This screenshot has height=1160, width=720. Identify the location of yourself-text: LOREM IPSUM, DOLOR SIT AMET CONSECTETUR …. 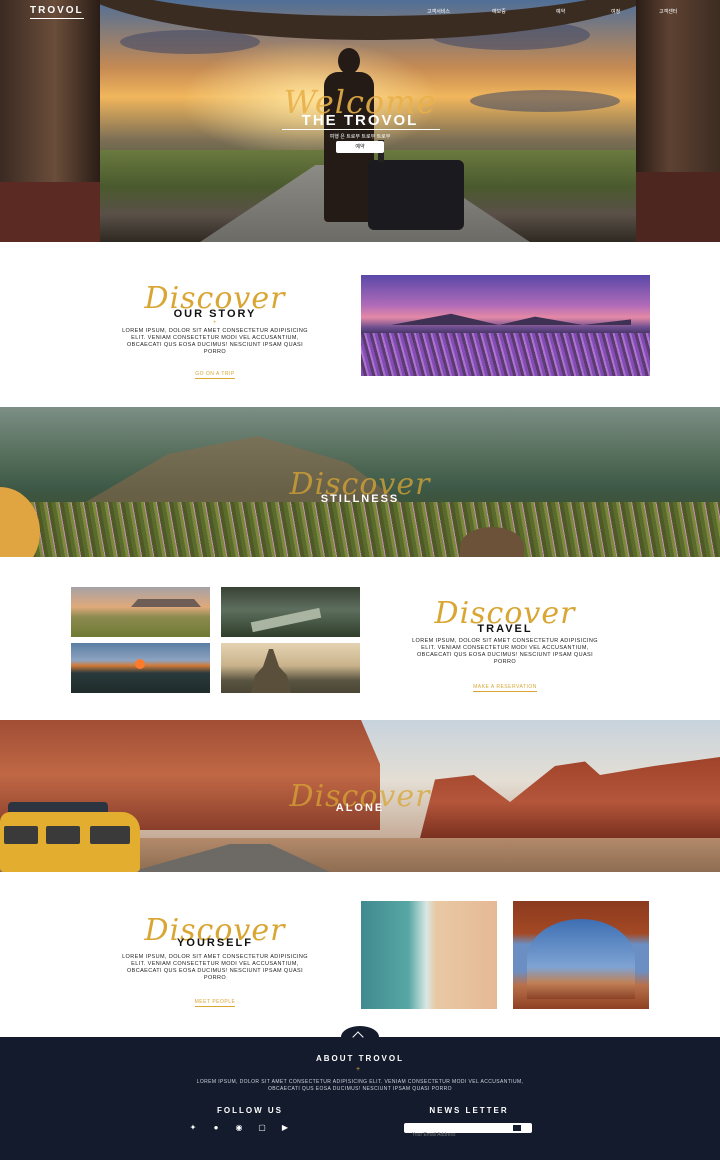
(215, 967).